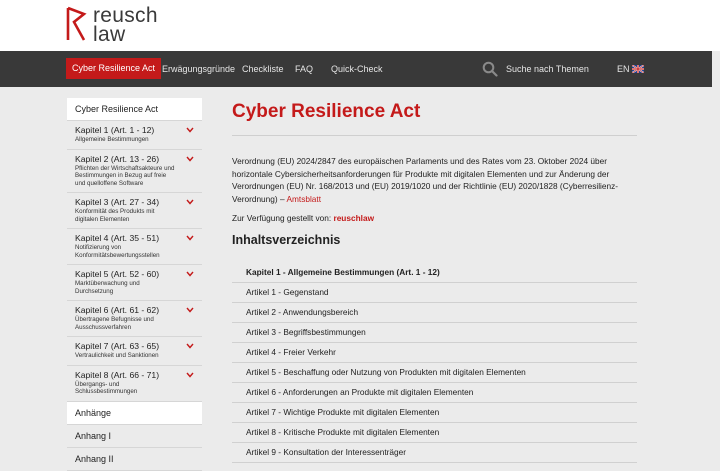 This screenshot has width=720, height=471. What do you see at coordinates (76, 23) in the screenshot?
I see `logo-mark-icon` at bounding box center [76, 23].